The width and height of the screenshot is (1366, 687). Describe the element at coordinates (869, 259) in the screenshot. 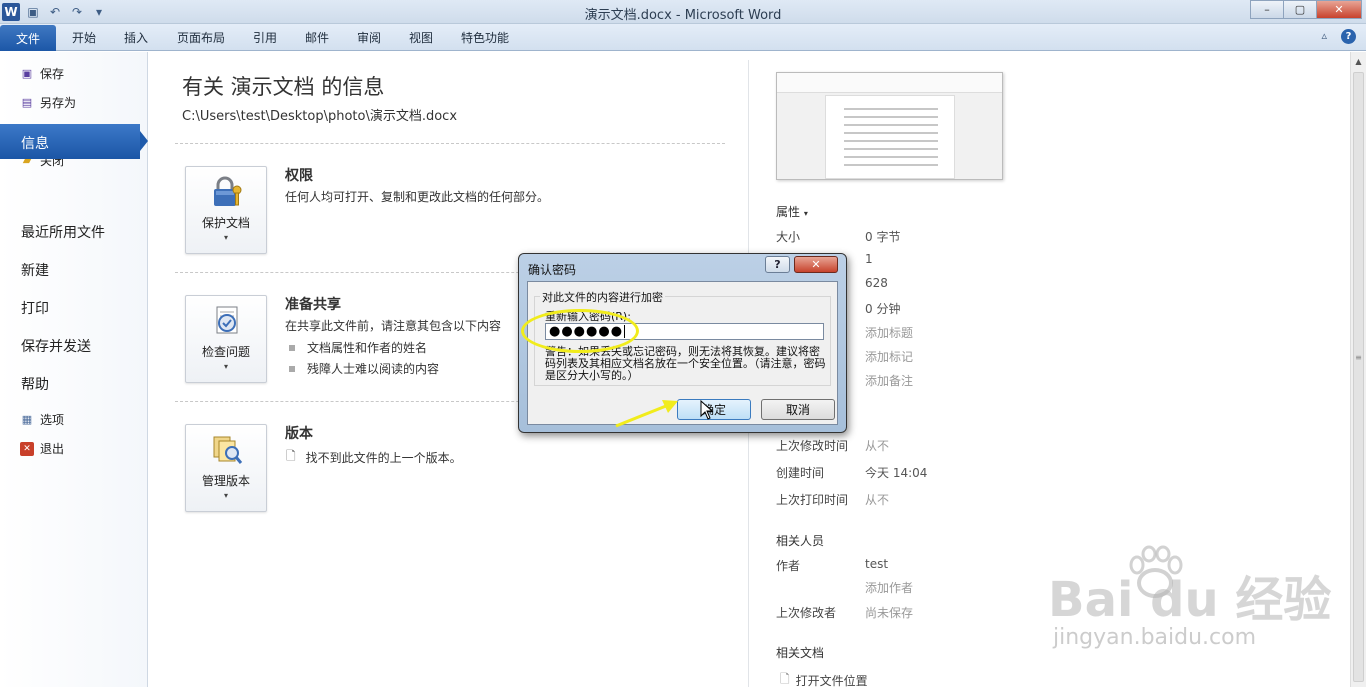

I see `prop-pages-value: 1` at that location.